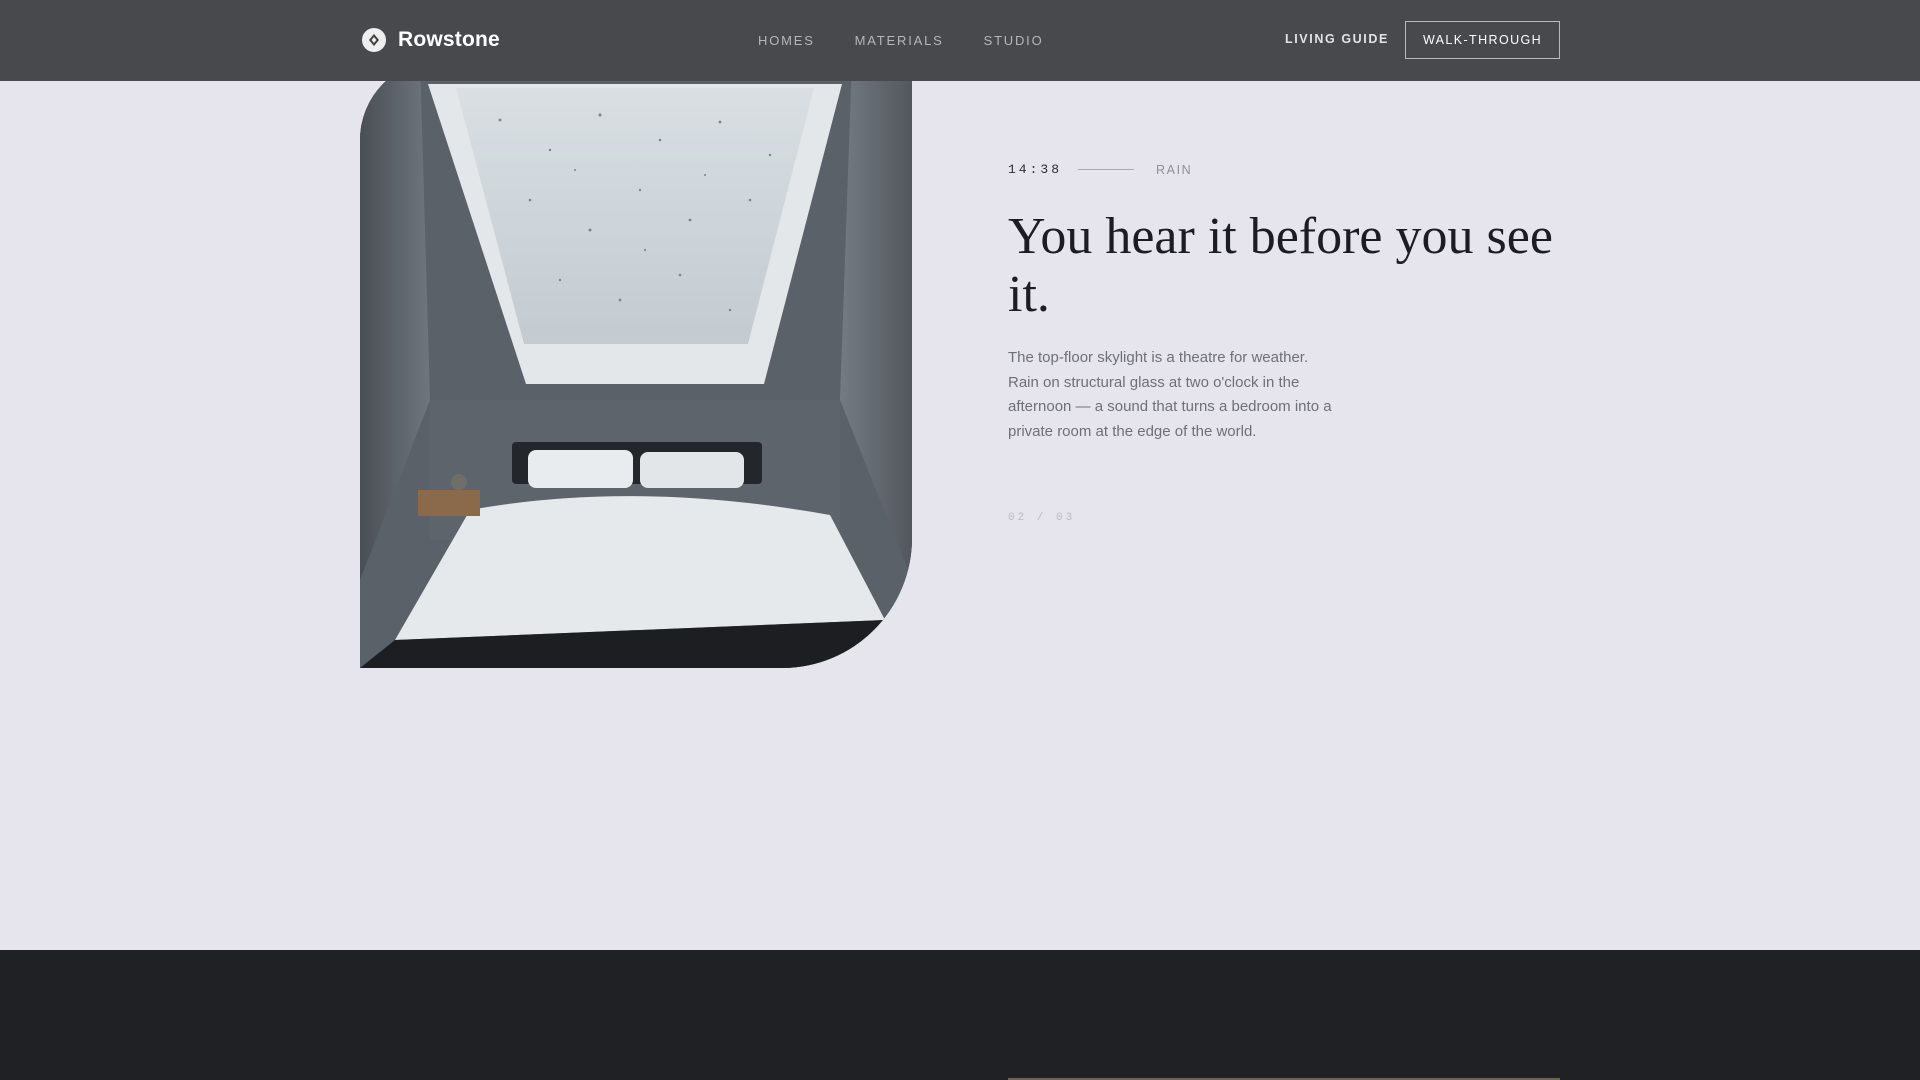 The height and width of the screenshot is (1080, 1920). Describe the element at coordinates (786, 40) in the screenshot. I see `nav-link-homes: HOMES` at that location.